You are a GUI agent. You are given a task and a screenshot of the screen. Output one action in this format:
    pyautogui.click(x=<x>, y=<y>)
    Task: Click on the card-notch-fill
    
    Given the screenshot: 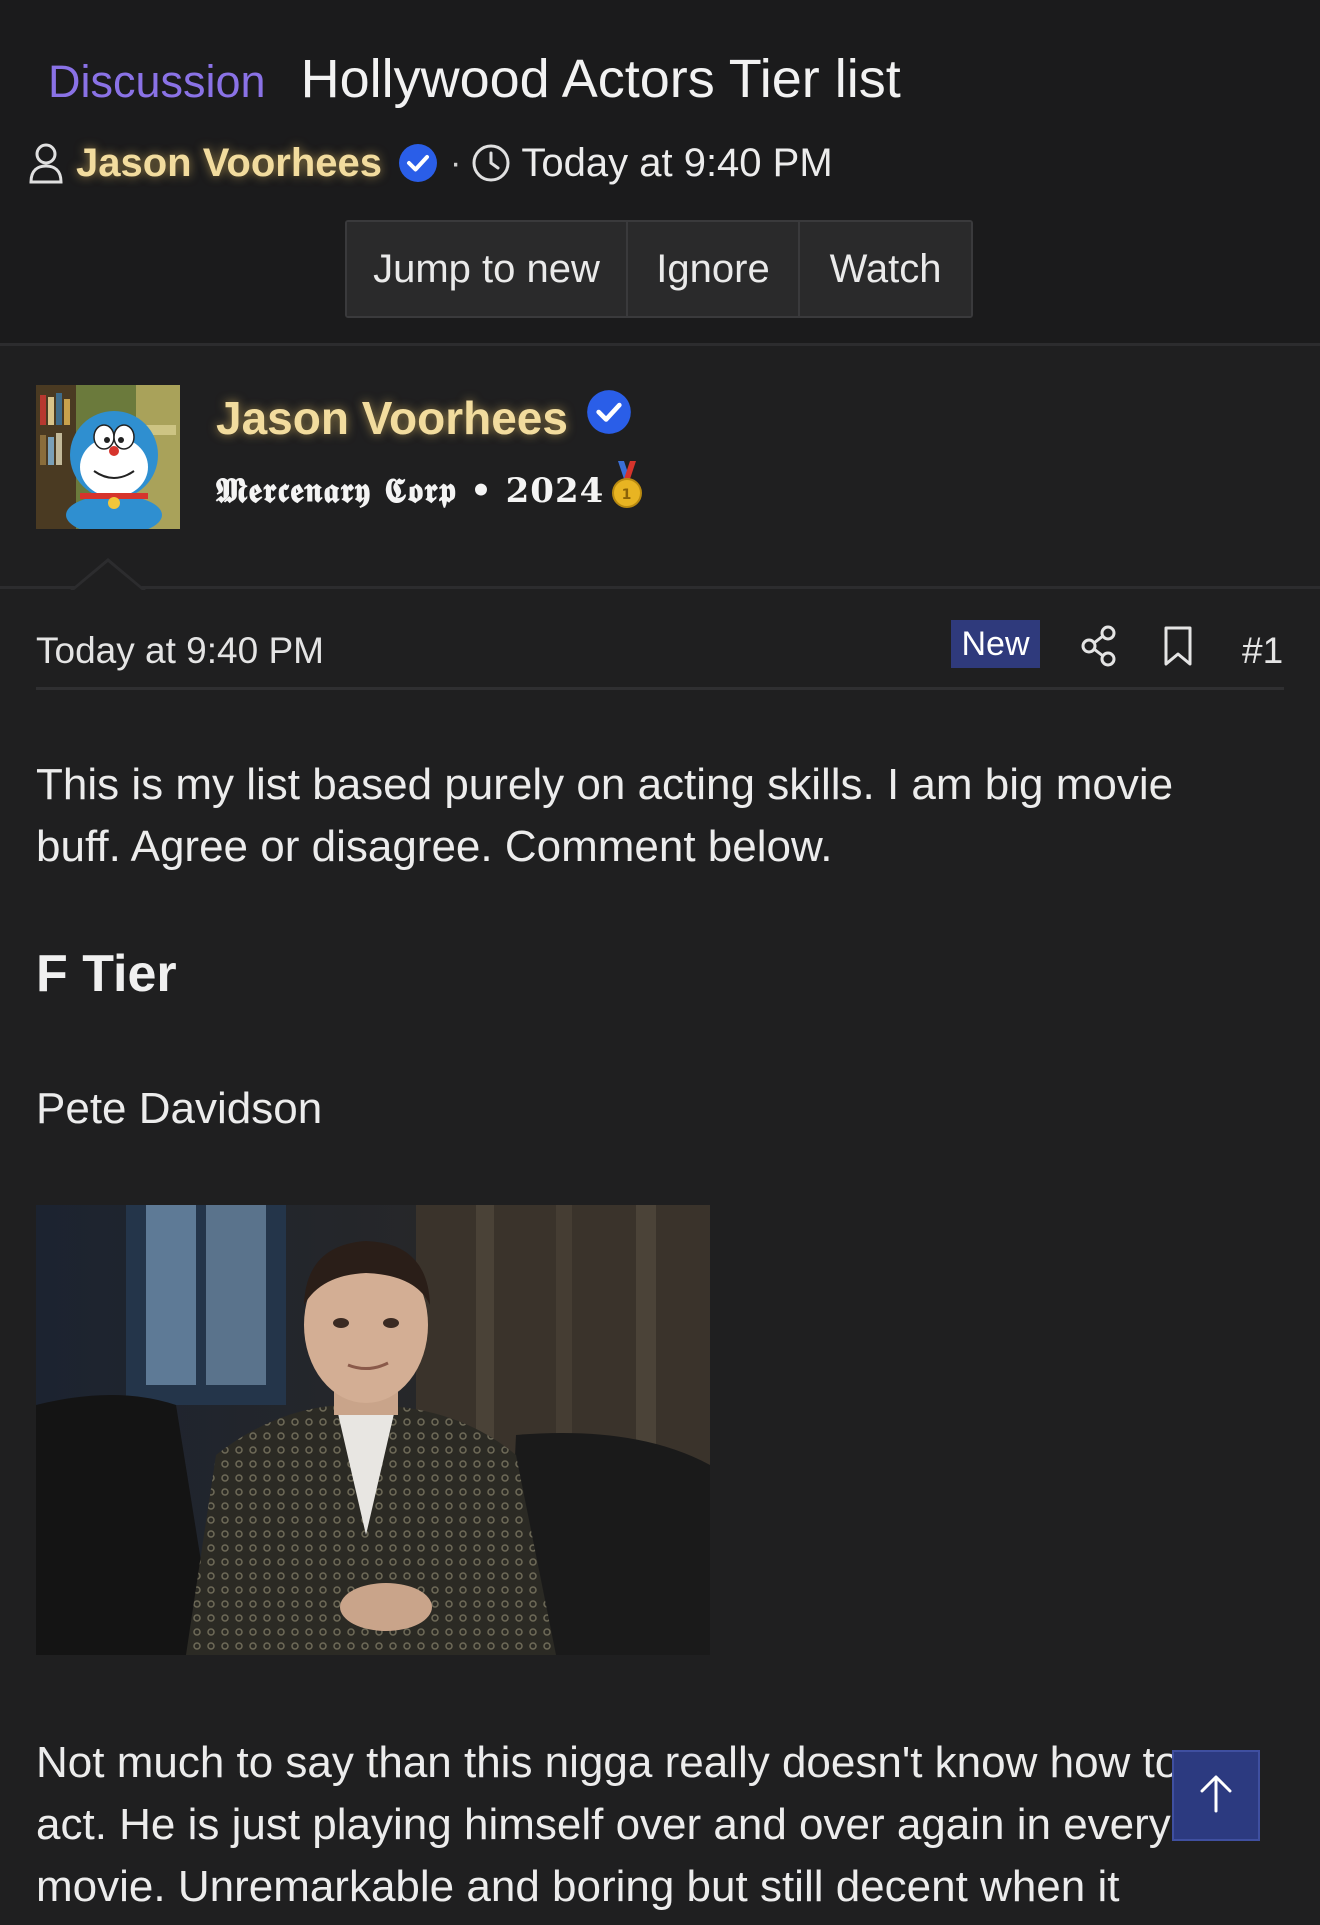 What is the action you would take?
    pyautogui.click(x=108, y=576)
    